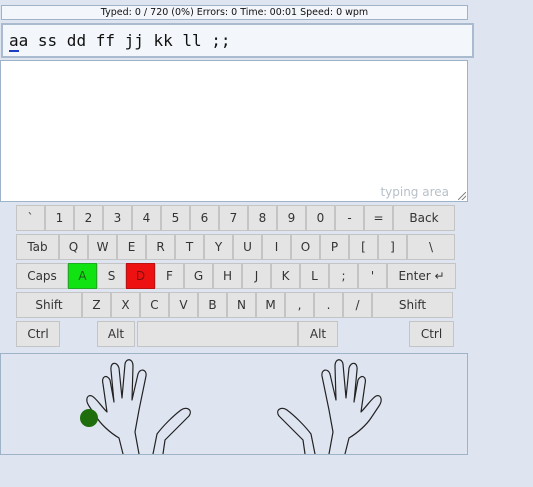  What do you see at coordinates (73, 247) in the screenshot?
I see `key-q: Q` at bounding box center [73, 247].